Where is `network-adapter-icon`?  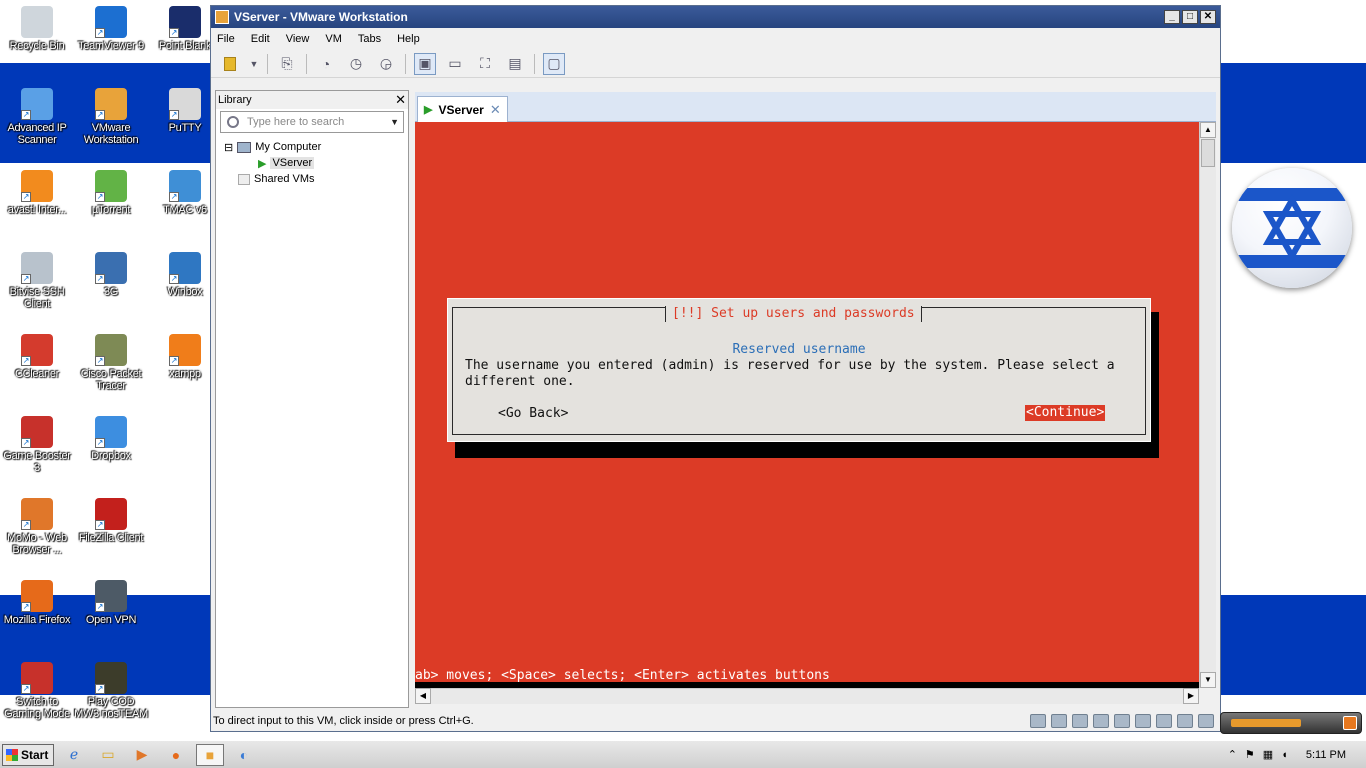
network-adapter-icon is located at coordinates (1101, 721).